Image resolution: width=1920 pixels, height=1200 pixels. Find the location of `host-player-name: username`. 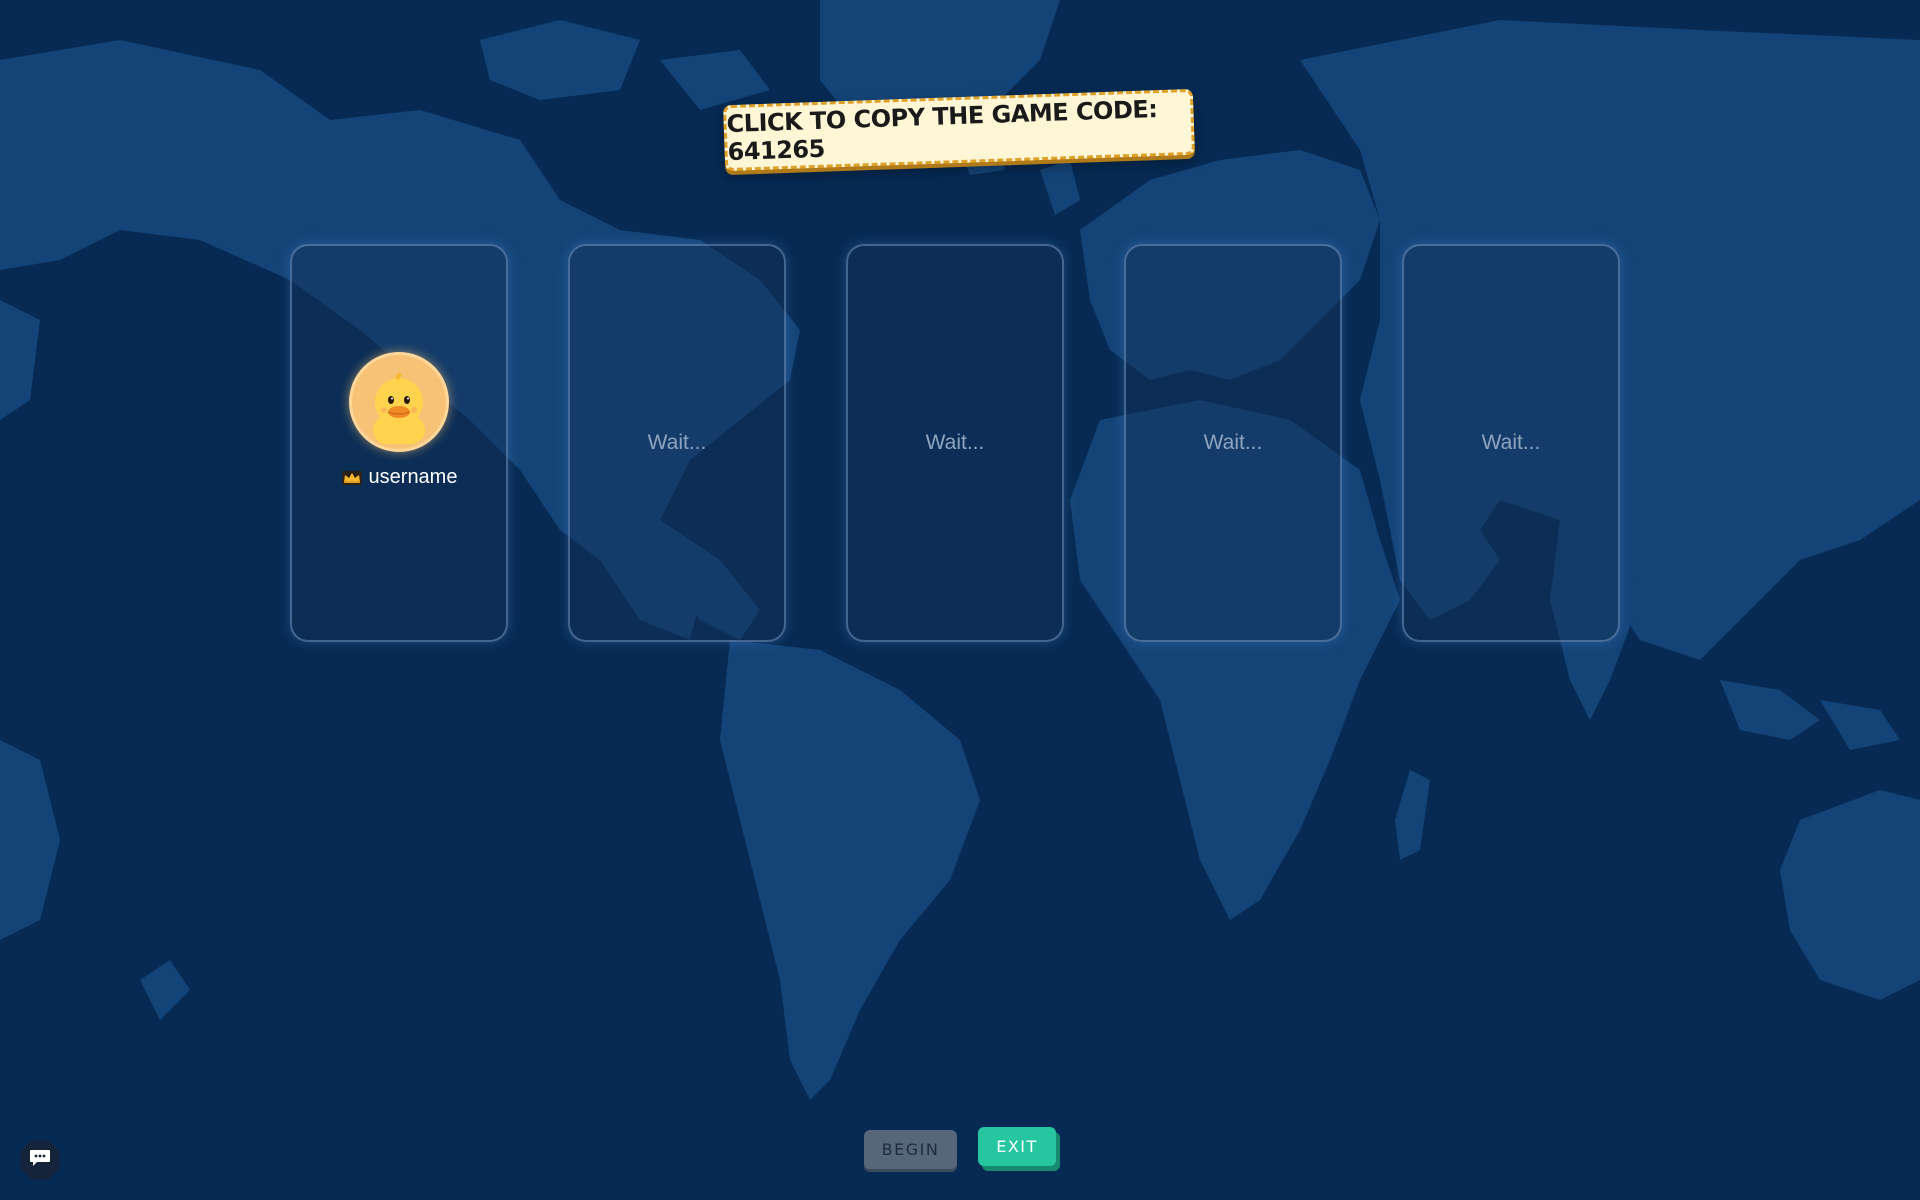

host-player-name: username is located at coordinates (399, 477).